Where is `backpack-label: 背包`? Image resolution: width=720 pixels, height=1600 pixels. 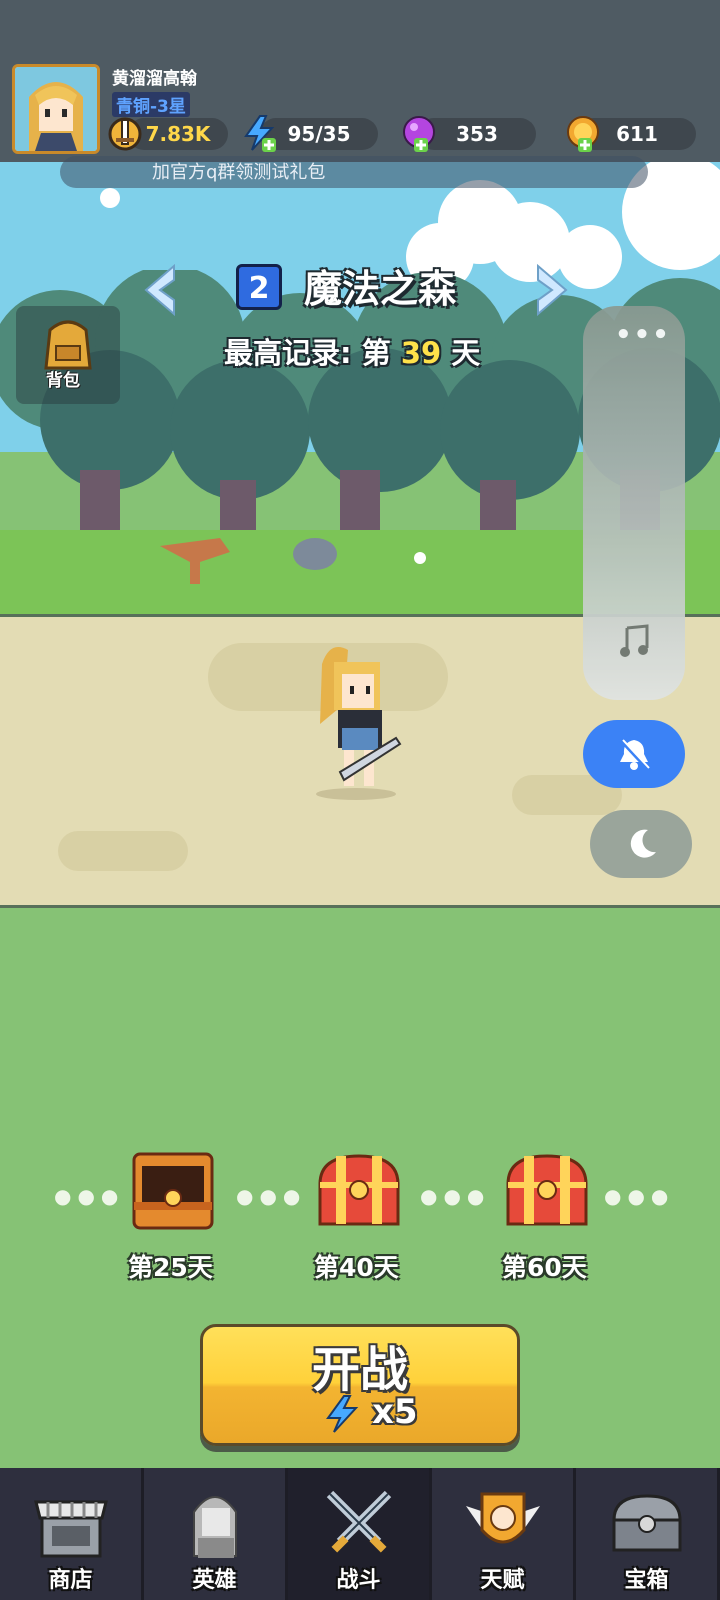
backpack-label: 背包 is located at coordinates (63, 381).